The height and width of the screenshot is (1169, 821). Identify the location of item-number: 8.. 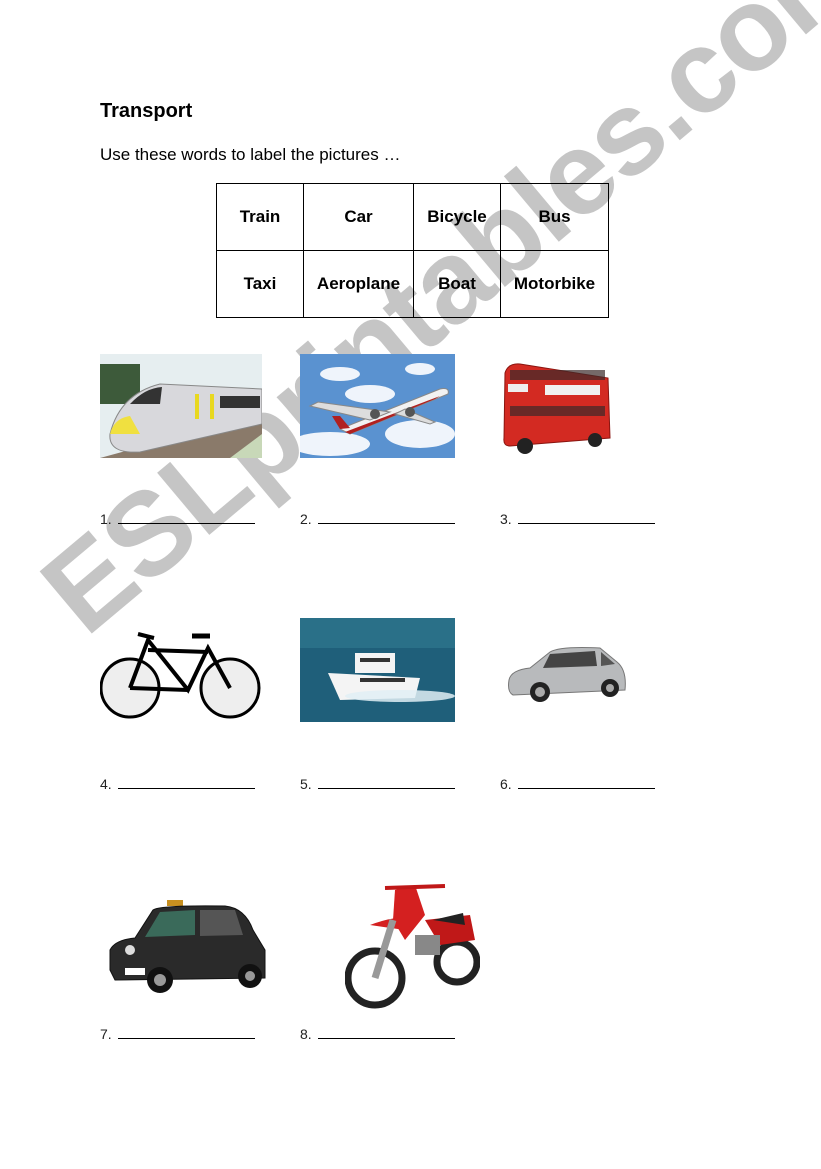
(306, 1034).